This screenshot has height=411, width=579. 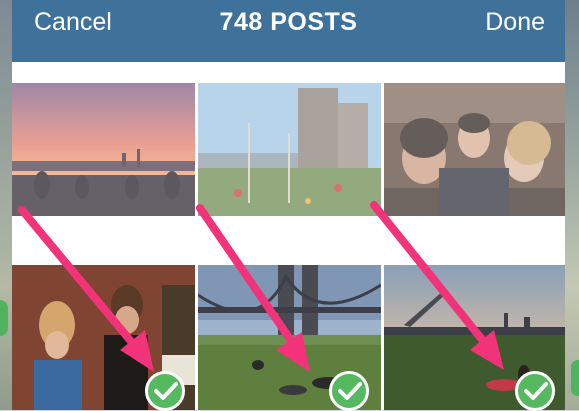 What do you see at coordinates (6, 205) in the screenshot?
I see `background-left` at bounding box center [6, 205].